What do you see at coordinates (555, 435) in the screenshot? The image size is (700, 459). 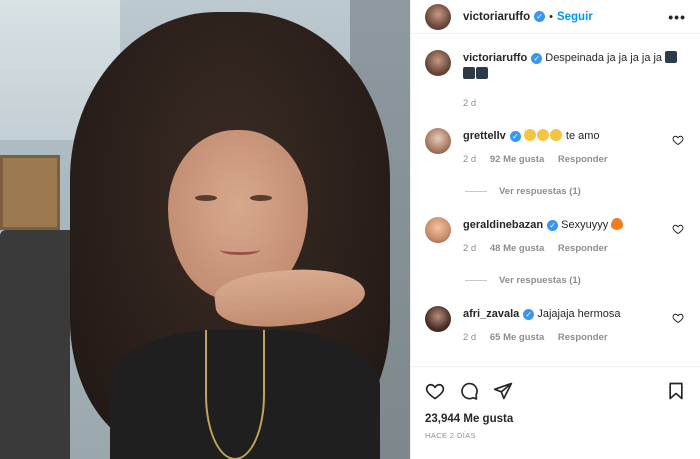 I see `post-age: HACE 2 DÍAS` at bounding box center [555, 435].